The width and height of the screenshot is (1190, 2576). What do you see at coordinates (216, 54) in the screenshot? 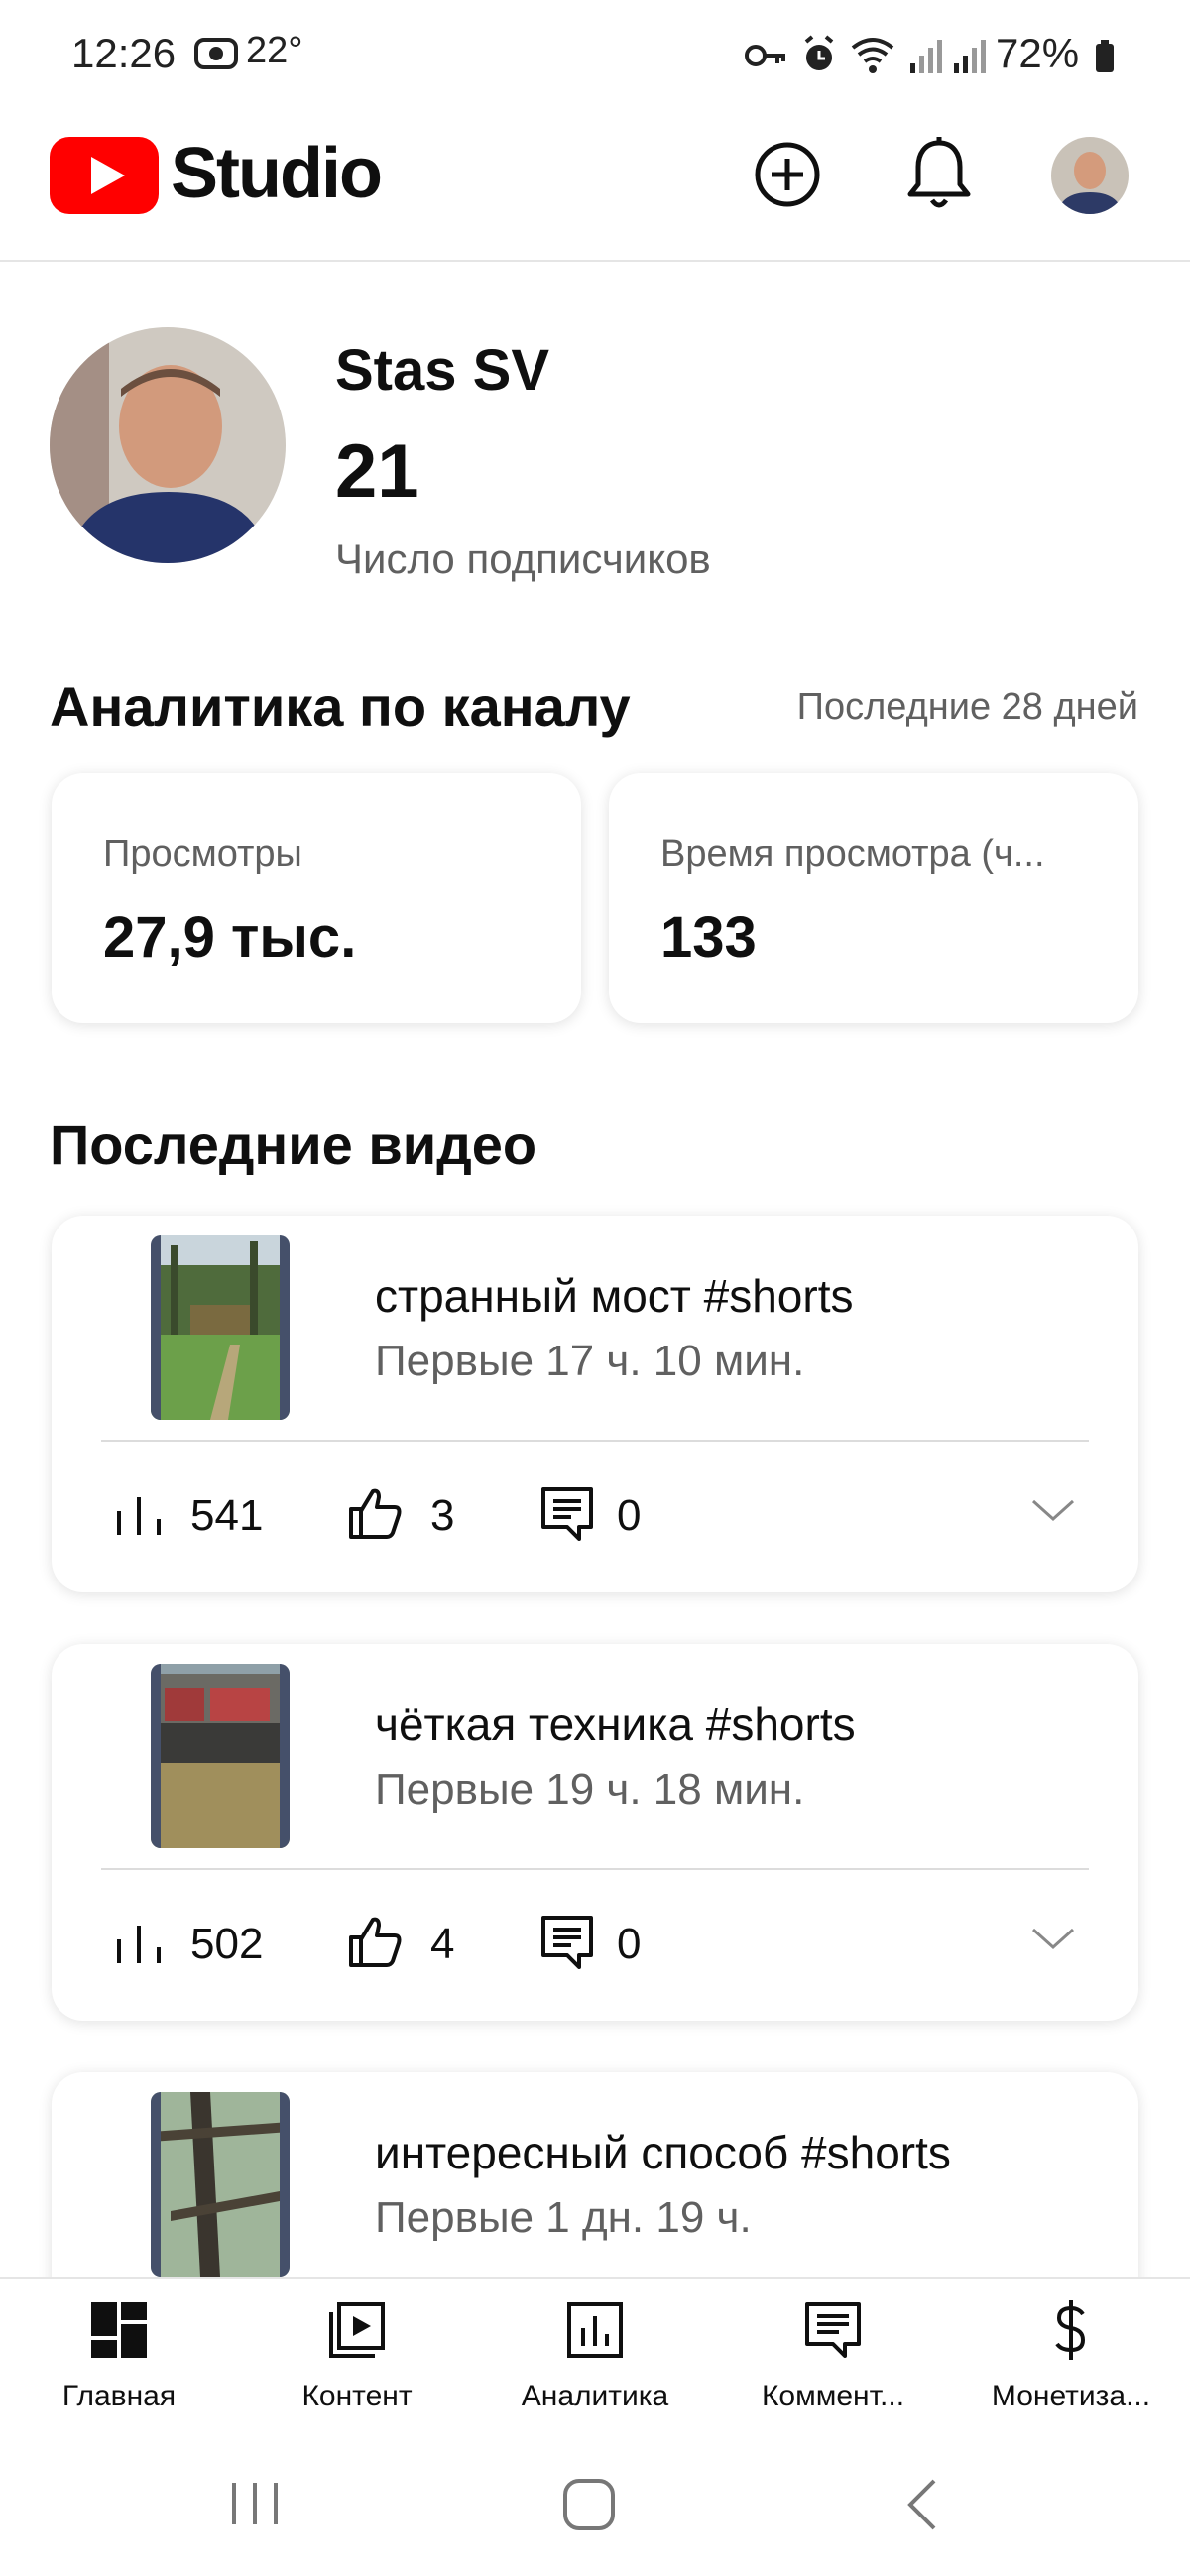
I see `camera-icon` at bounding box center [216, 54].